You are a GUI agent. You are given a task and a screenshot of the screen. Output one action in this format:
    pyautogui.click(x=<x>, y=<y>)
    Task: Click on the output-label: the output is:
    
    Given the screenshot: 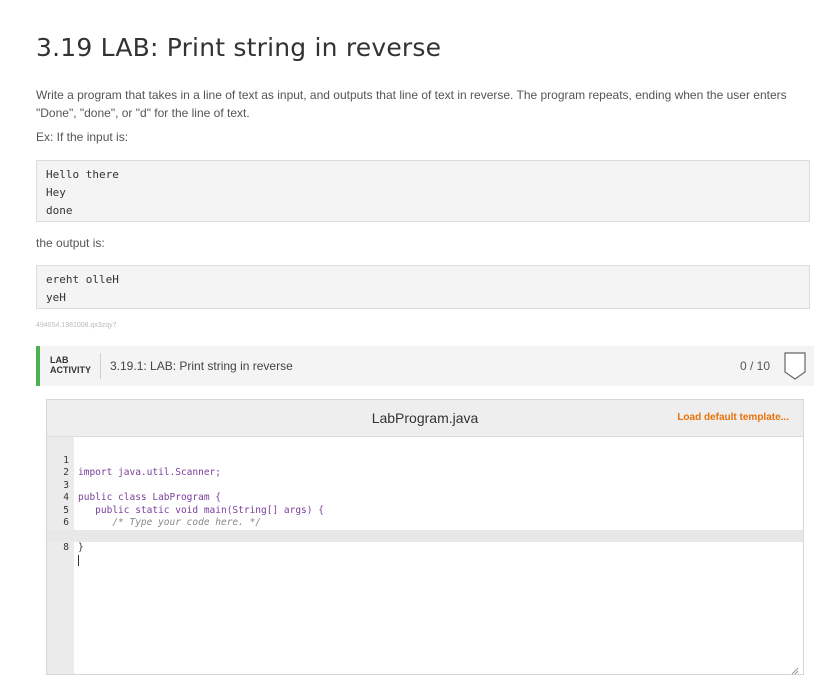 What is the action you would take?
    pyautogui.click(x=70, y=243)
    